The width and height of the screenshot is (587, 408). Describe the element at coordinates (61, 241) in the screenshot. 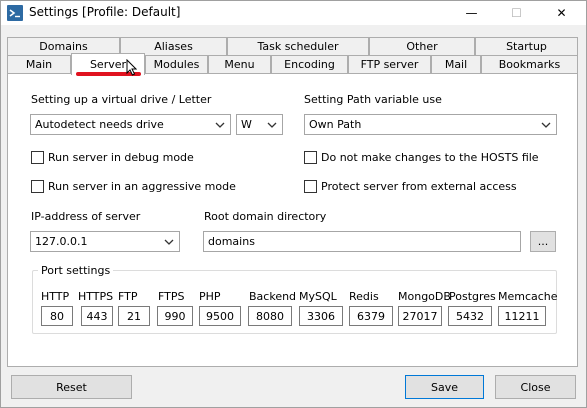

I see `ip-address-value: 127.0.0.1` at that location.